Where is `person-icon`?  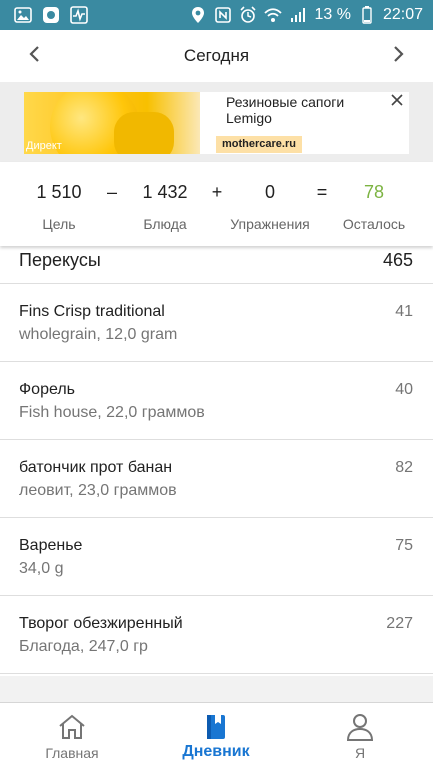 person-icon is located at coordinates (360, 727).